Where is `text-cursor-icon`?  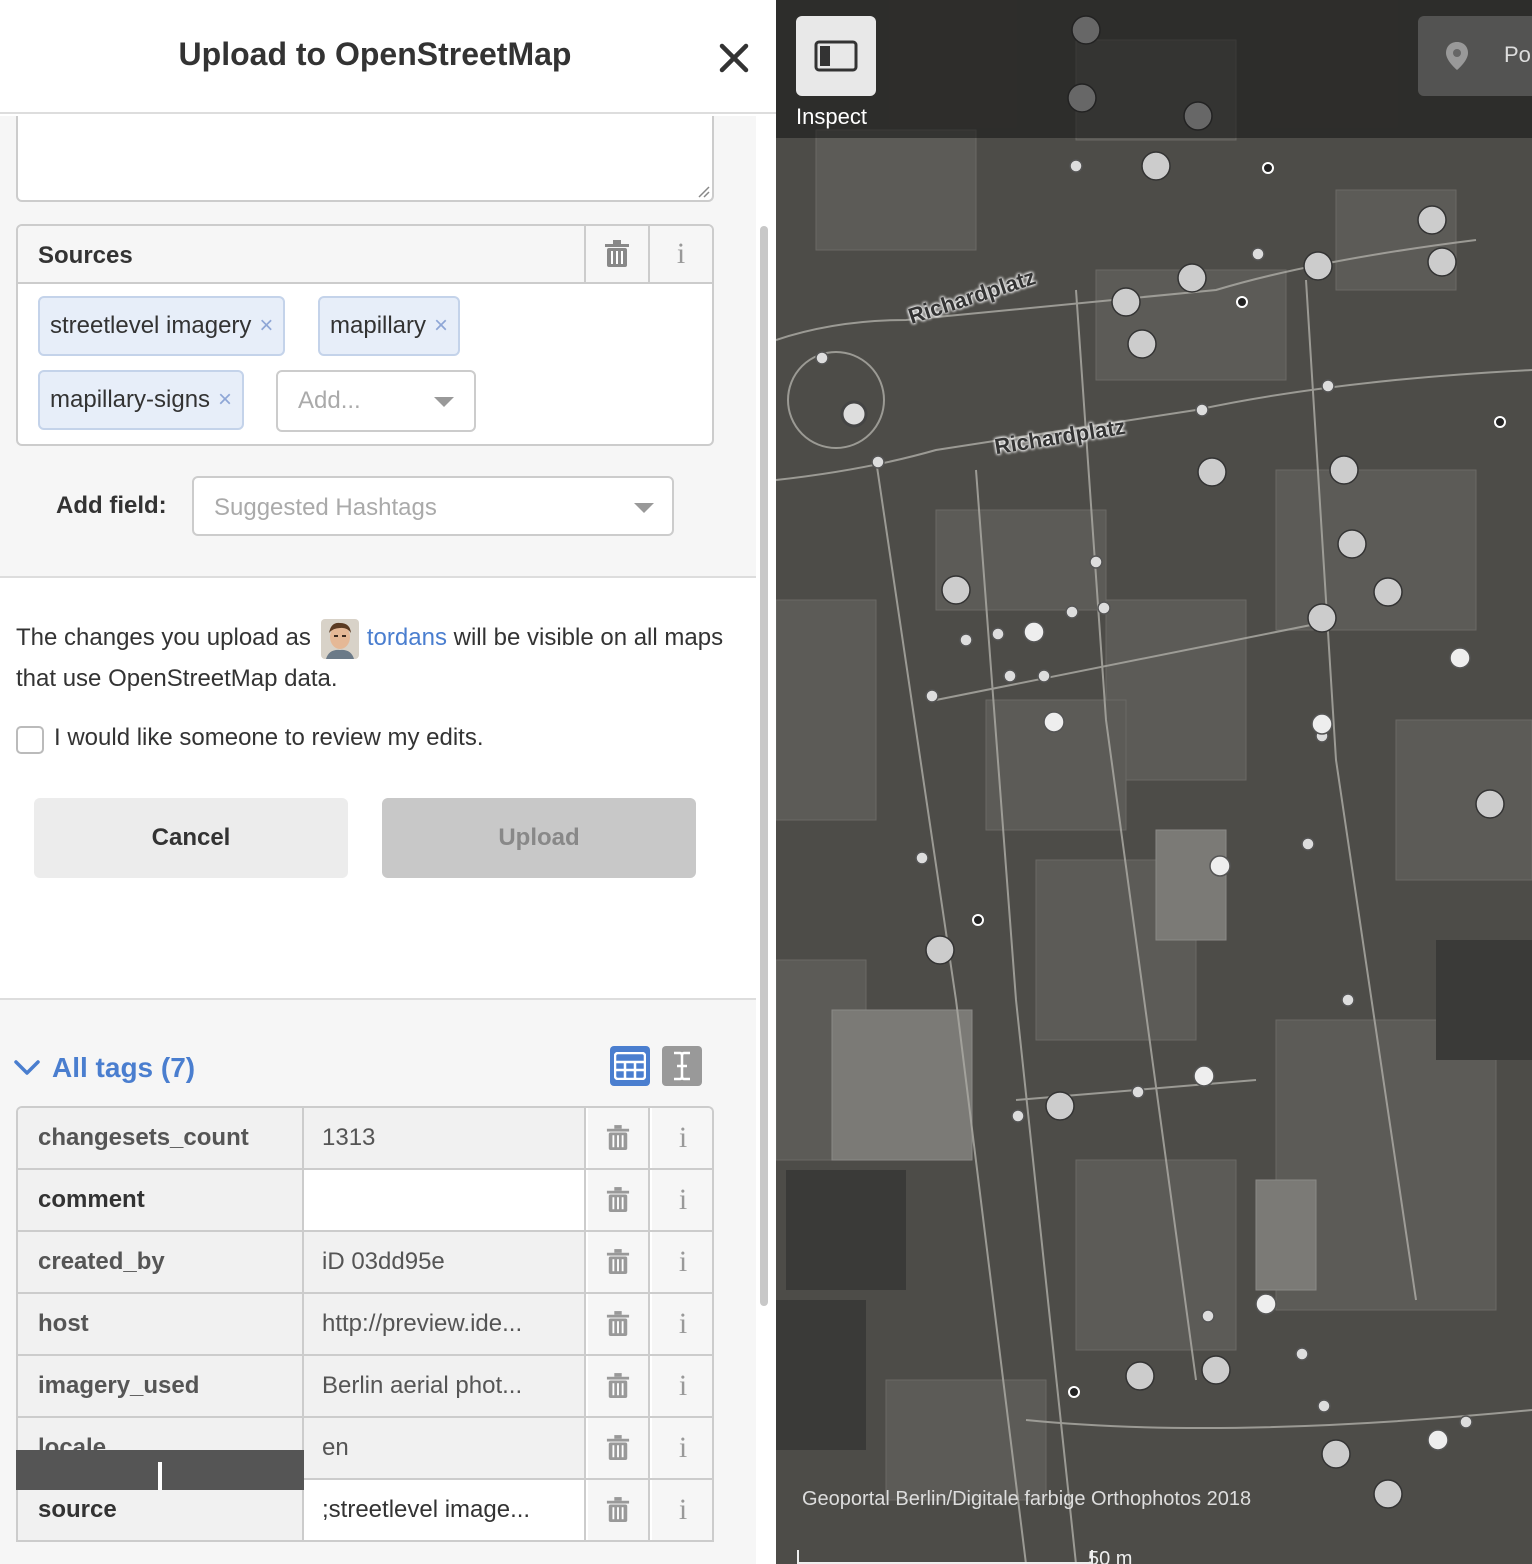
text-cursor-icon is located at coordinates (682, 1066).